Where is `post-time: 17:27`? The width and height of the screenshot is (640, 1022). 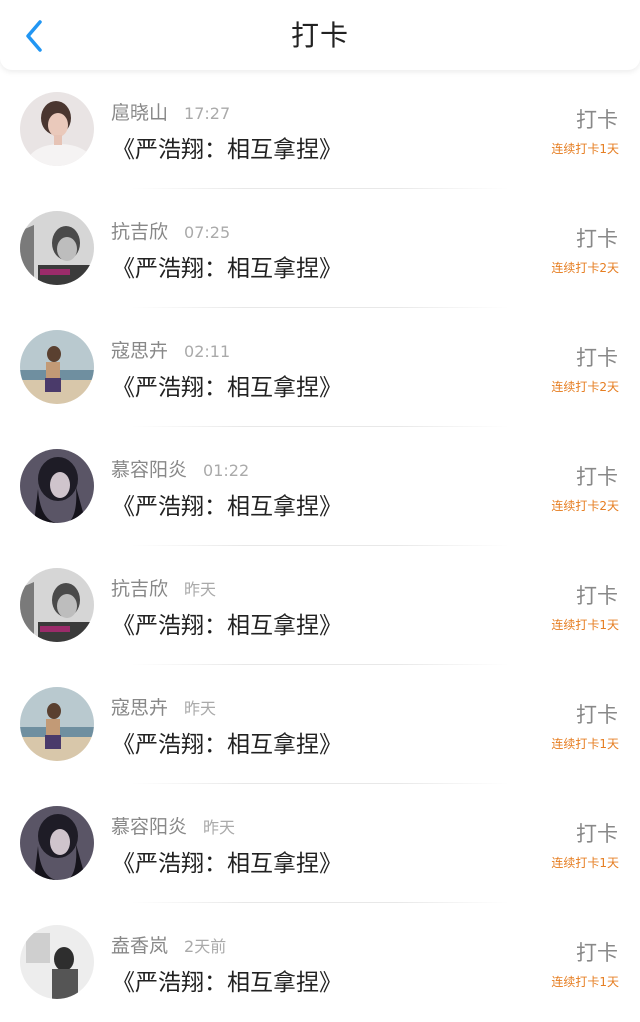 post-time: 17:27 is located at coordinates (207, 113).